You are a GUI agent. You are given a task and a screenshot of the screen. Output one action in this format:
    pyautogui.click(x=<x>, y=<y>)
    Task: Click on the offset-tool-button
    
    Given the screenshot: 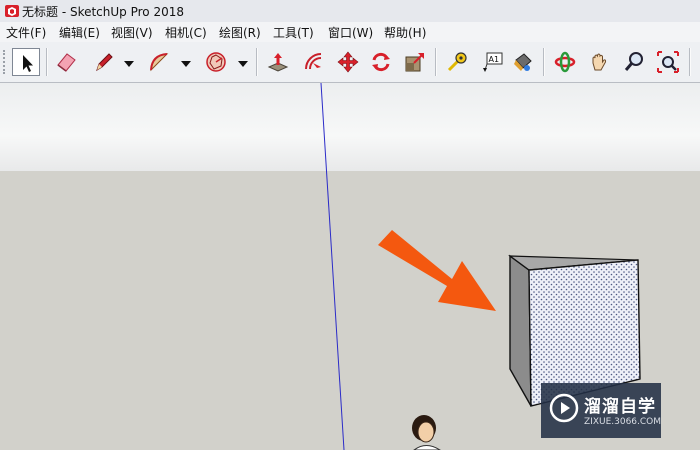 What is the action you would take?
    pyautogui.click(x=314, y=62)
    